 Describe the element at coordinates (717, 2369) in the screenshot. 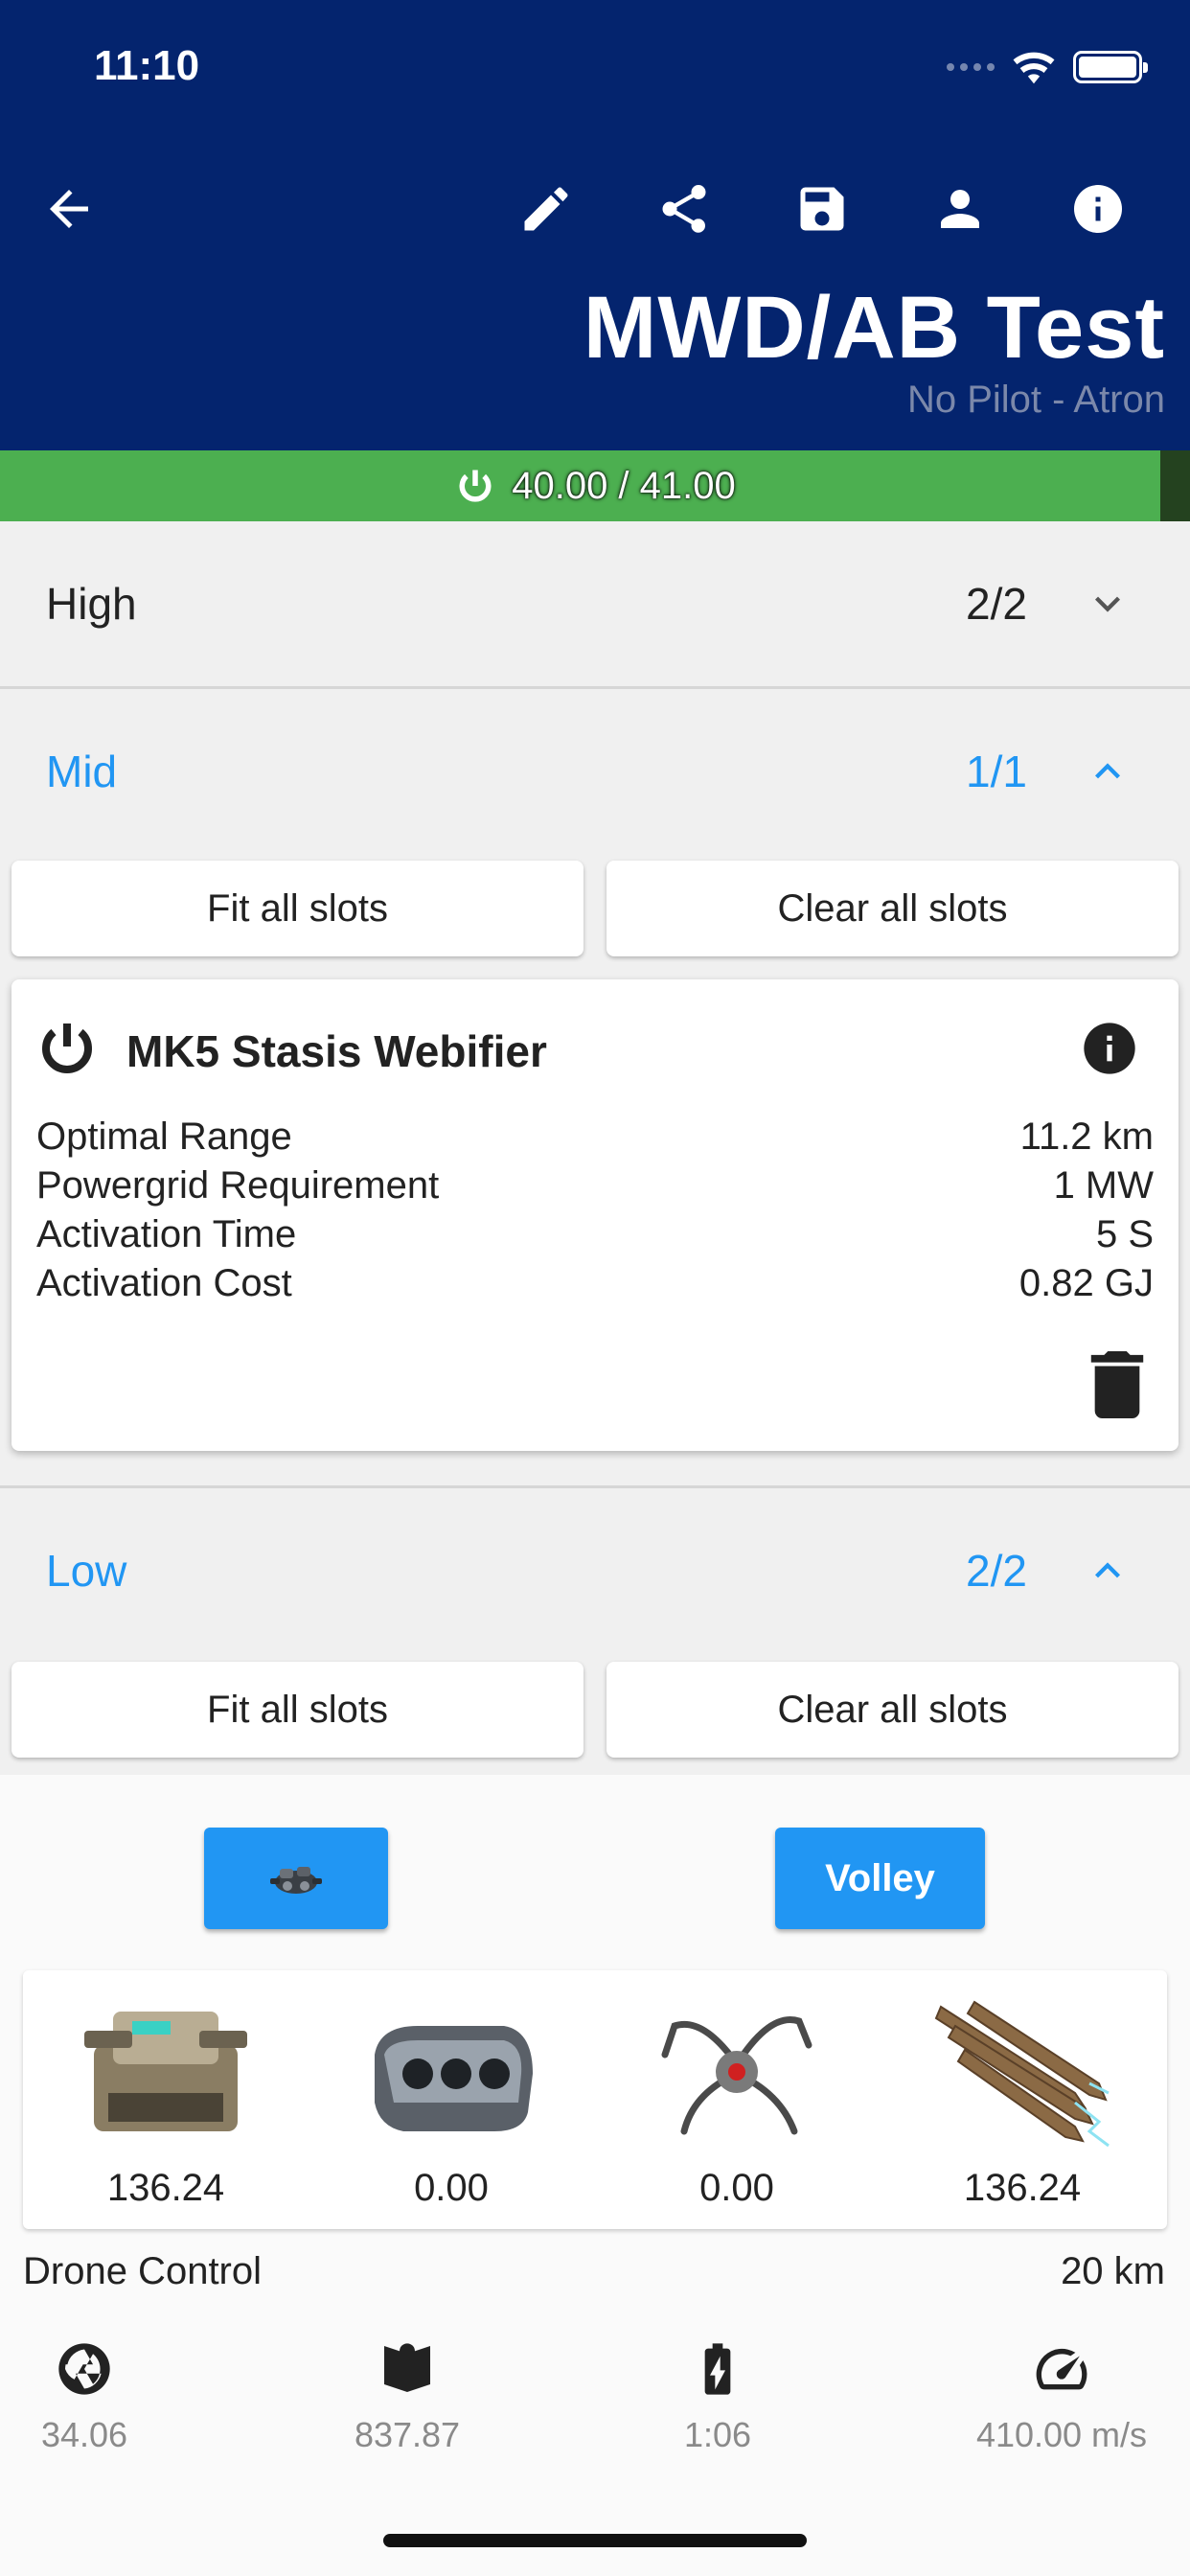

I see `battery-charging-icon` at that location.